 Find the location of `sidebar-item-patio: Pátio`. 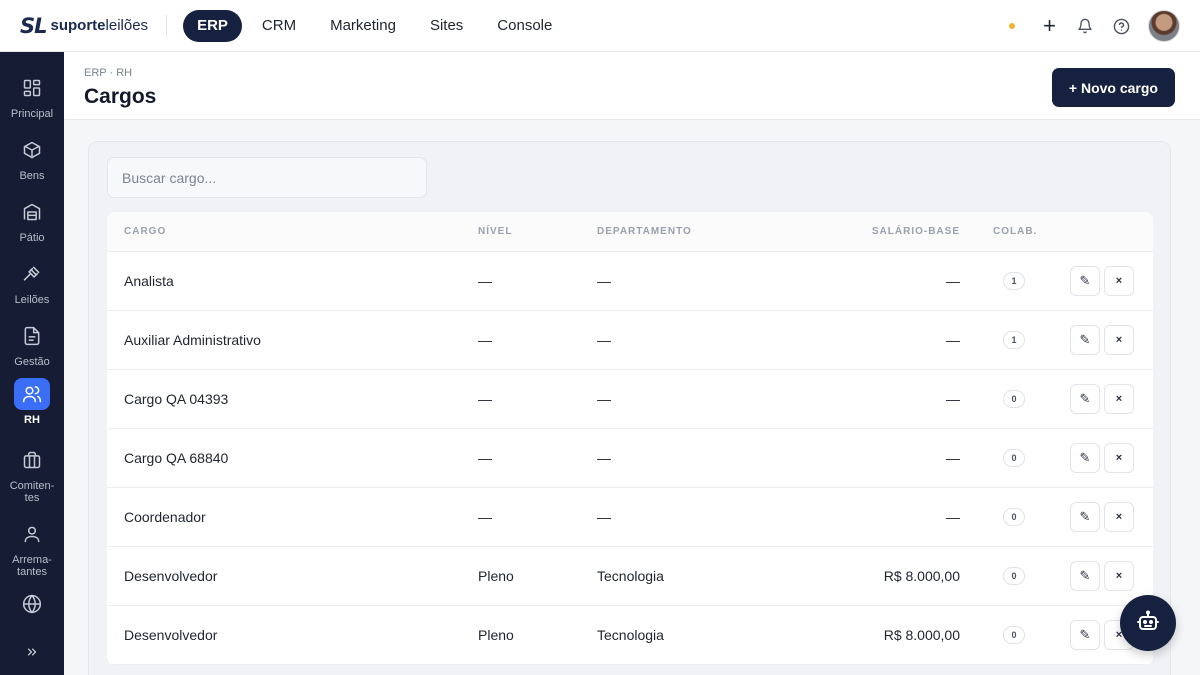

sidebar-item-patio: Pátio is located at coordinates (32, 220).